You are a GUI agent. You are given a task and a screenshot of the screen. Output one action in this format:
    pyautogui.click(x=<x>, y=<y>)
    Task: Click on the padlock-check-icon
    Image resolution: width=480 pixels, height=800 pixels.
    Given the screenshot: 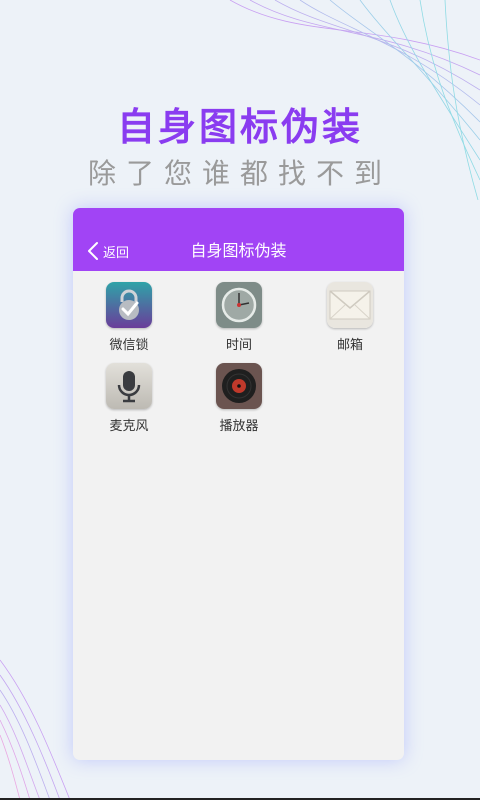 What is the action you would take?
    pyautogui.click(x=129, y=305)
    